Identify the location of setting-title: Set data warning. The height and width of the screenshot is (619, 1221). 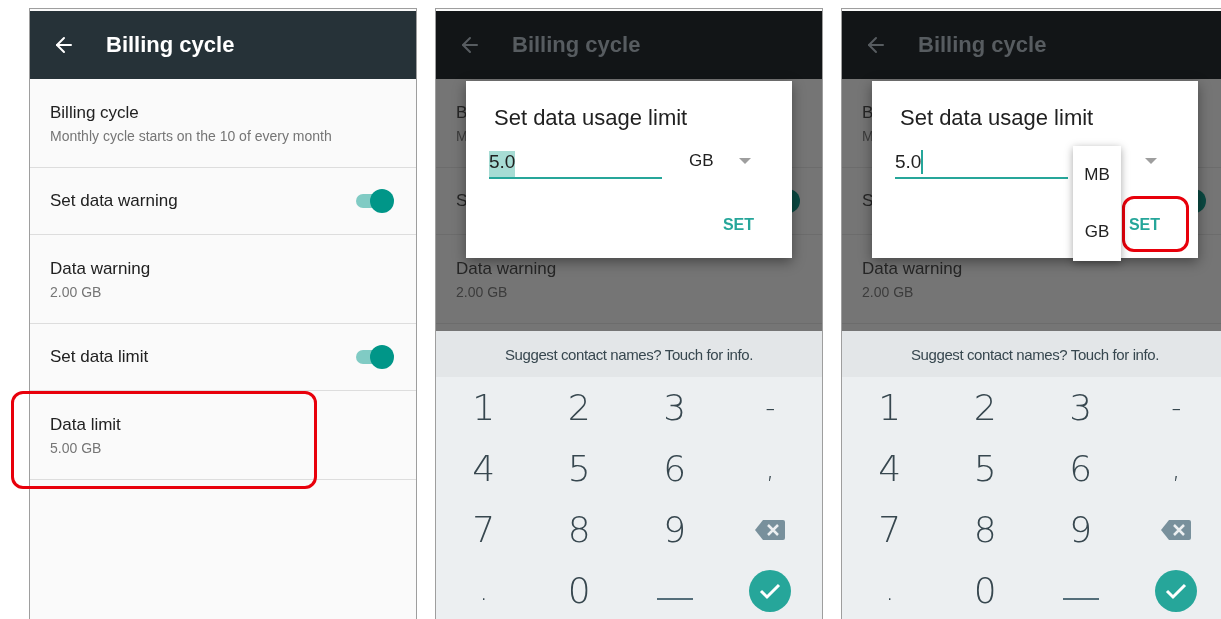
(114, 201).